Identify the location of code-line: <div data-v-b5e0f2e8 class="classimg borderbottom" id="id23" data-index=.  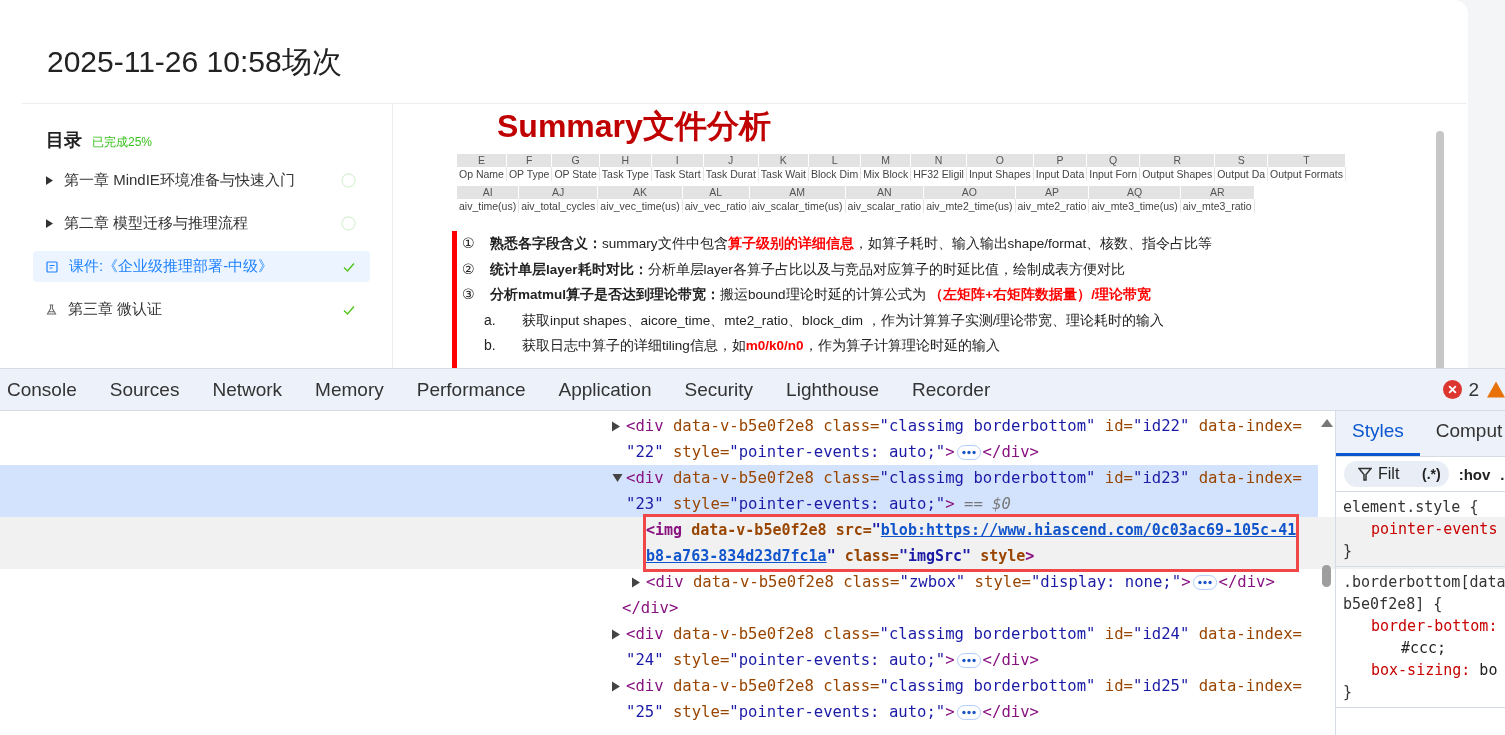
(964, 478).